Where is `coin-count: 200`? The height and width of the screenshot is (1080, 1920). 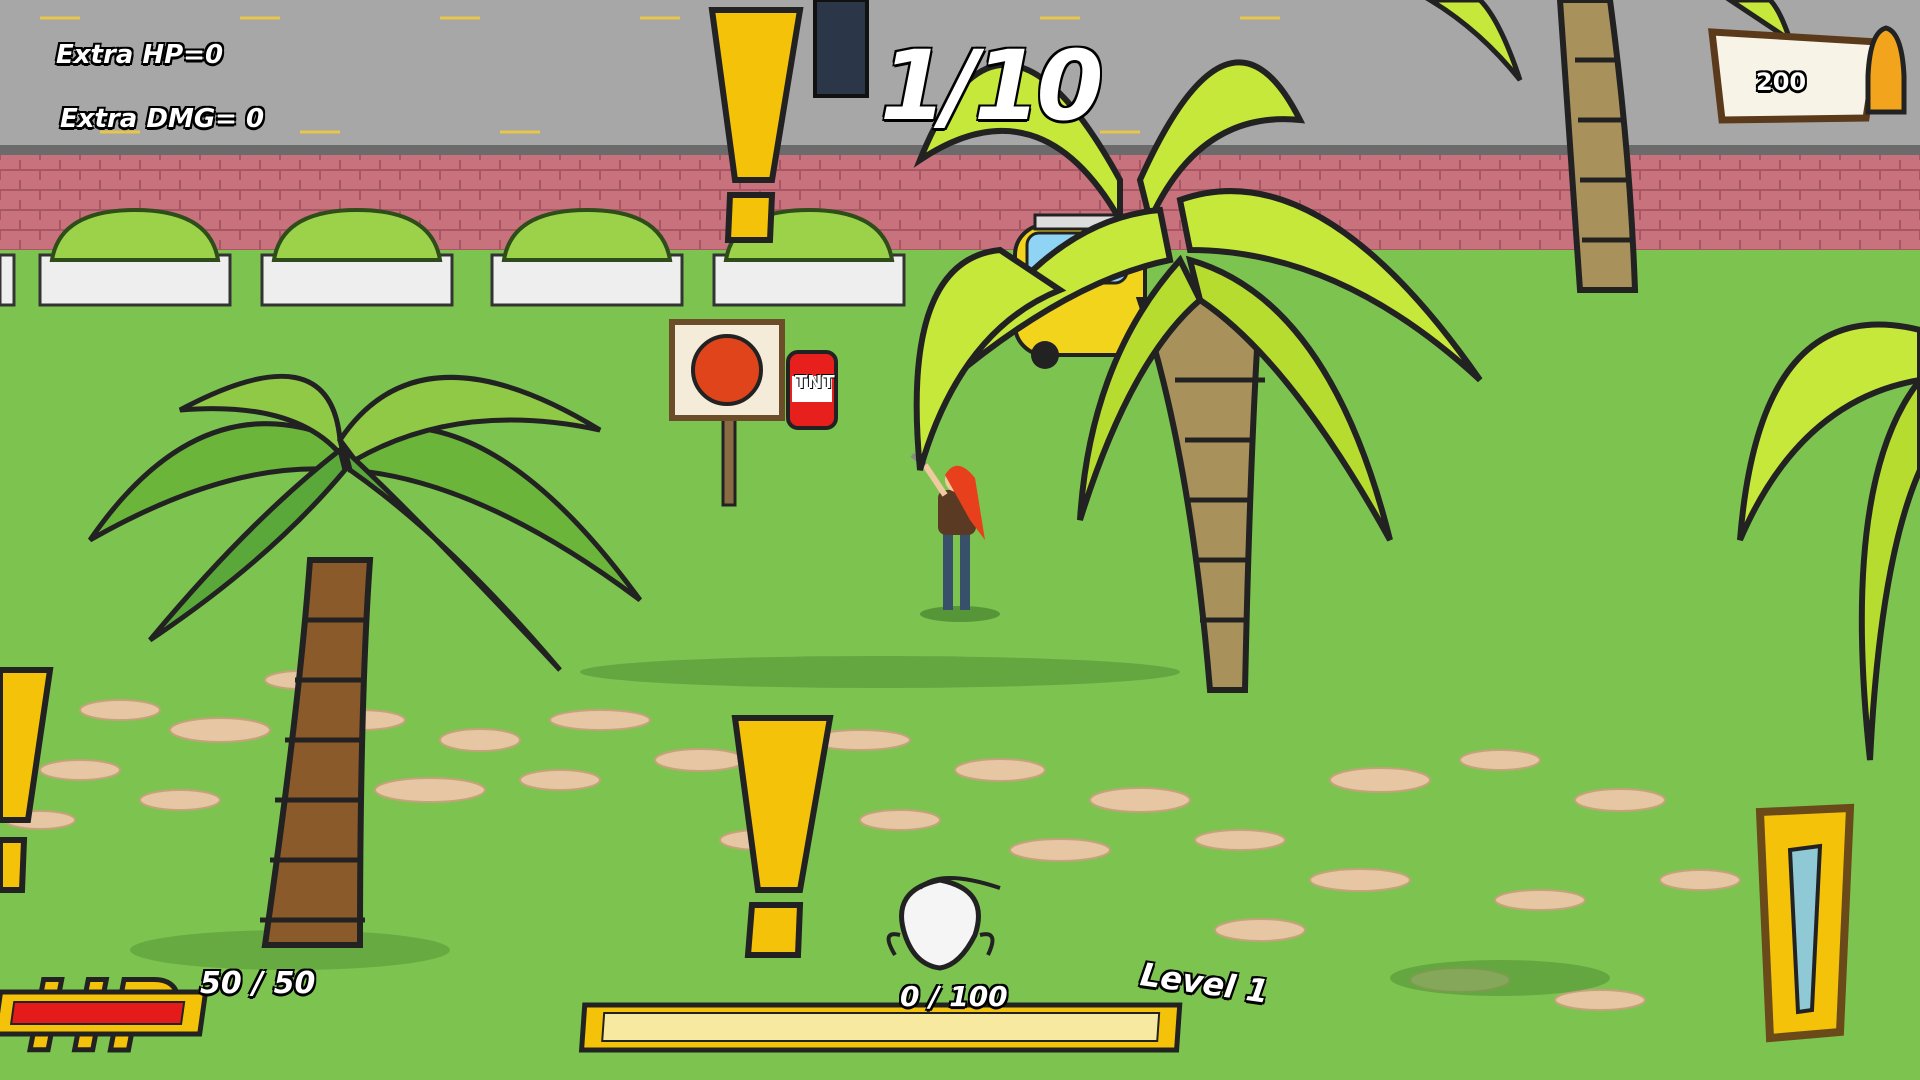 coin-count: 200 is located at coordinates (1781, 82).